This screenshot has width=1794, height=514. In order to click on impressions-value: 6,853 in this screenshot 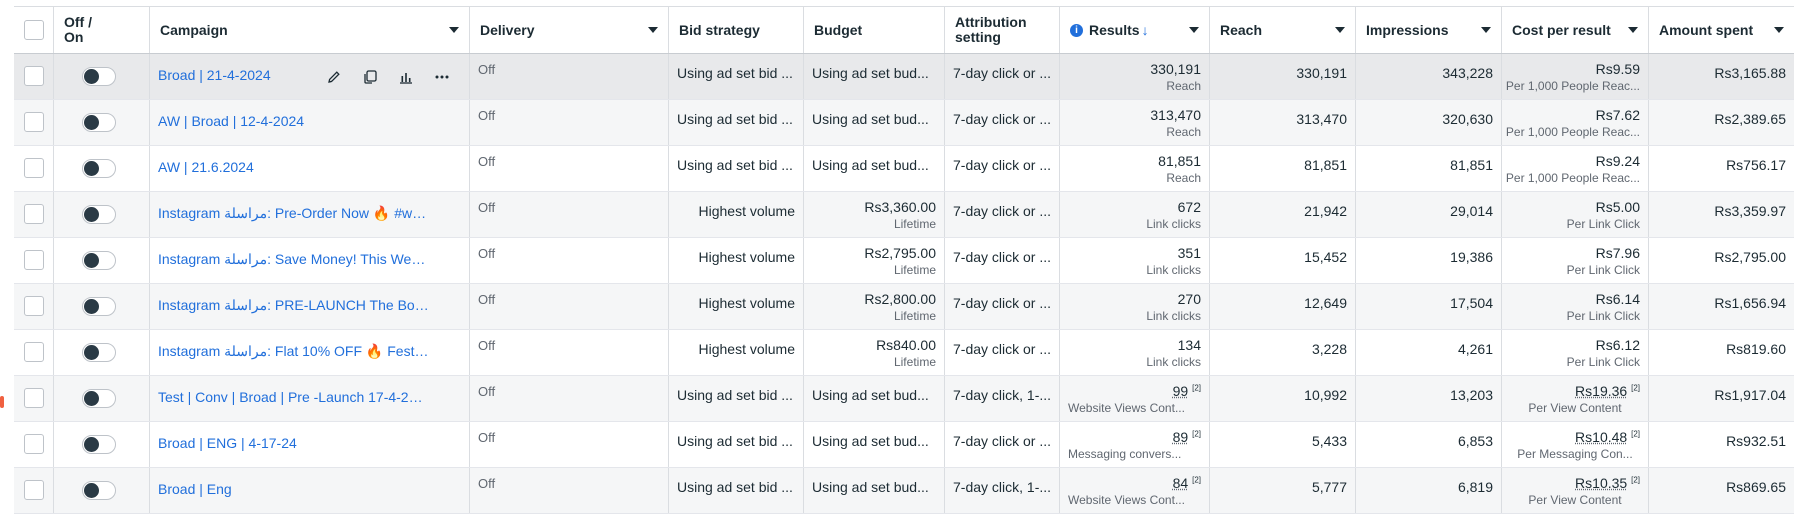, I will do `click(1475, 441)`.